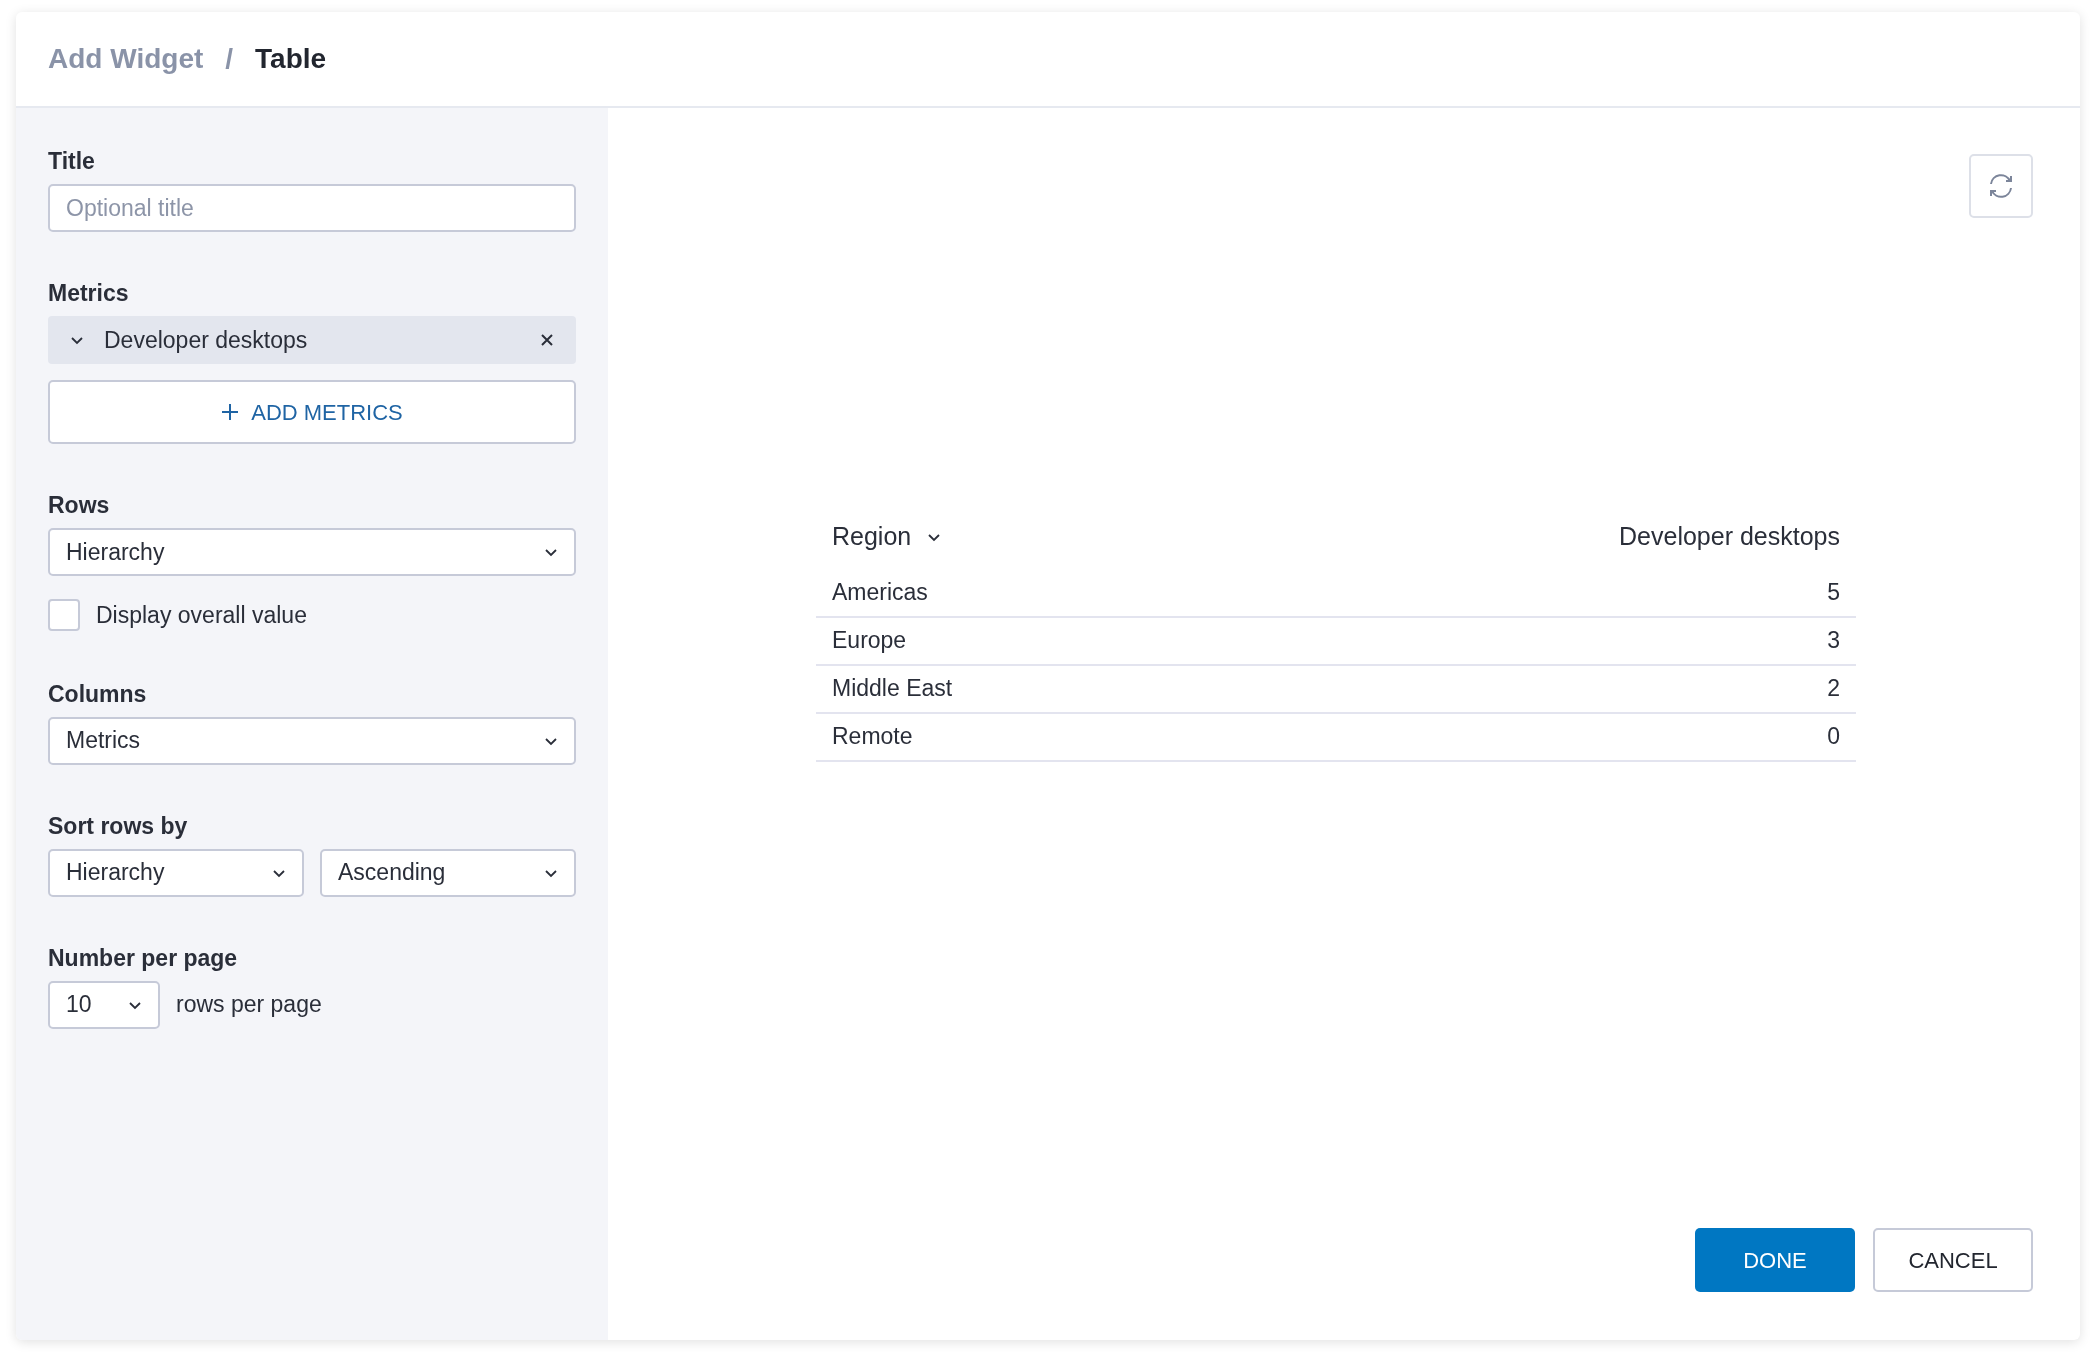 The width and height of the screenshot is (2096, 1360). I want to click on select-value: Ascending, so click(392, 873).